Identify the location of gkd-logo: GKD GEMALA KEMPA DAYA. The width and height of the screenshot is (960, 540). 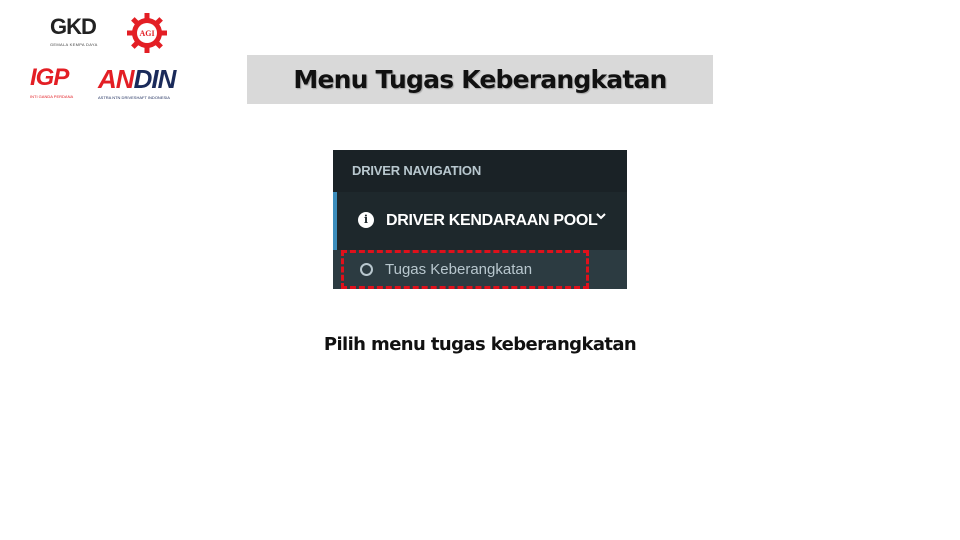
(81, 34).